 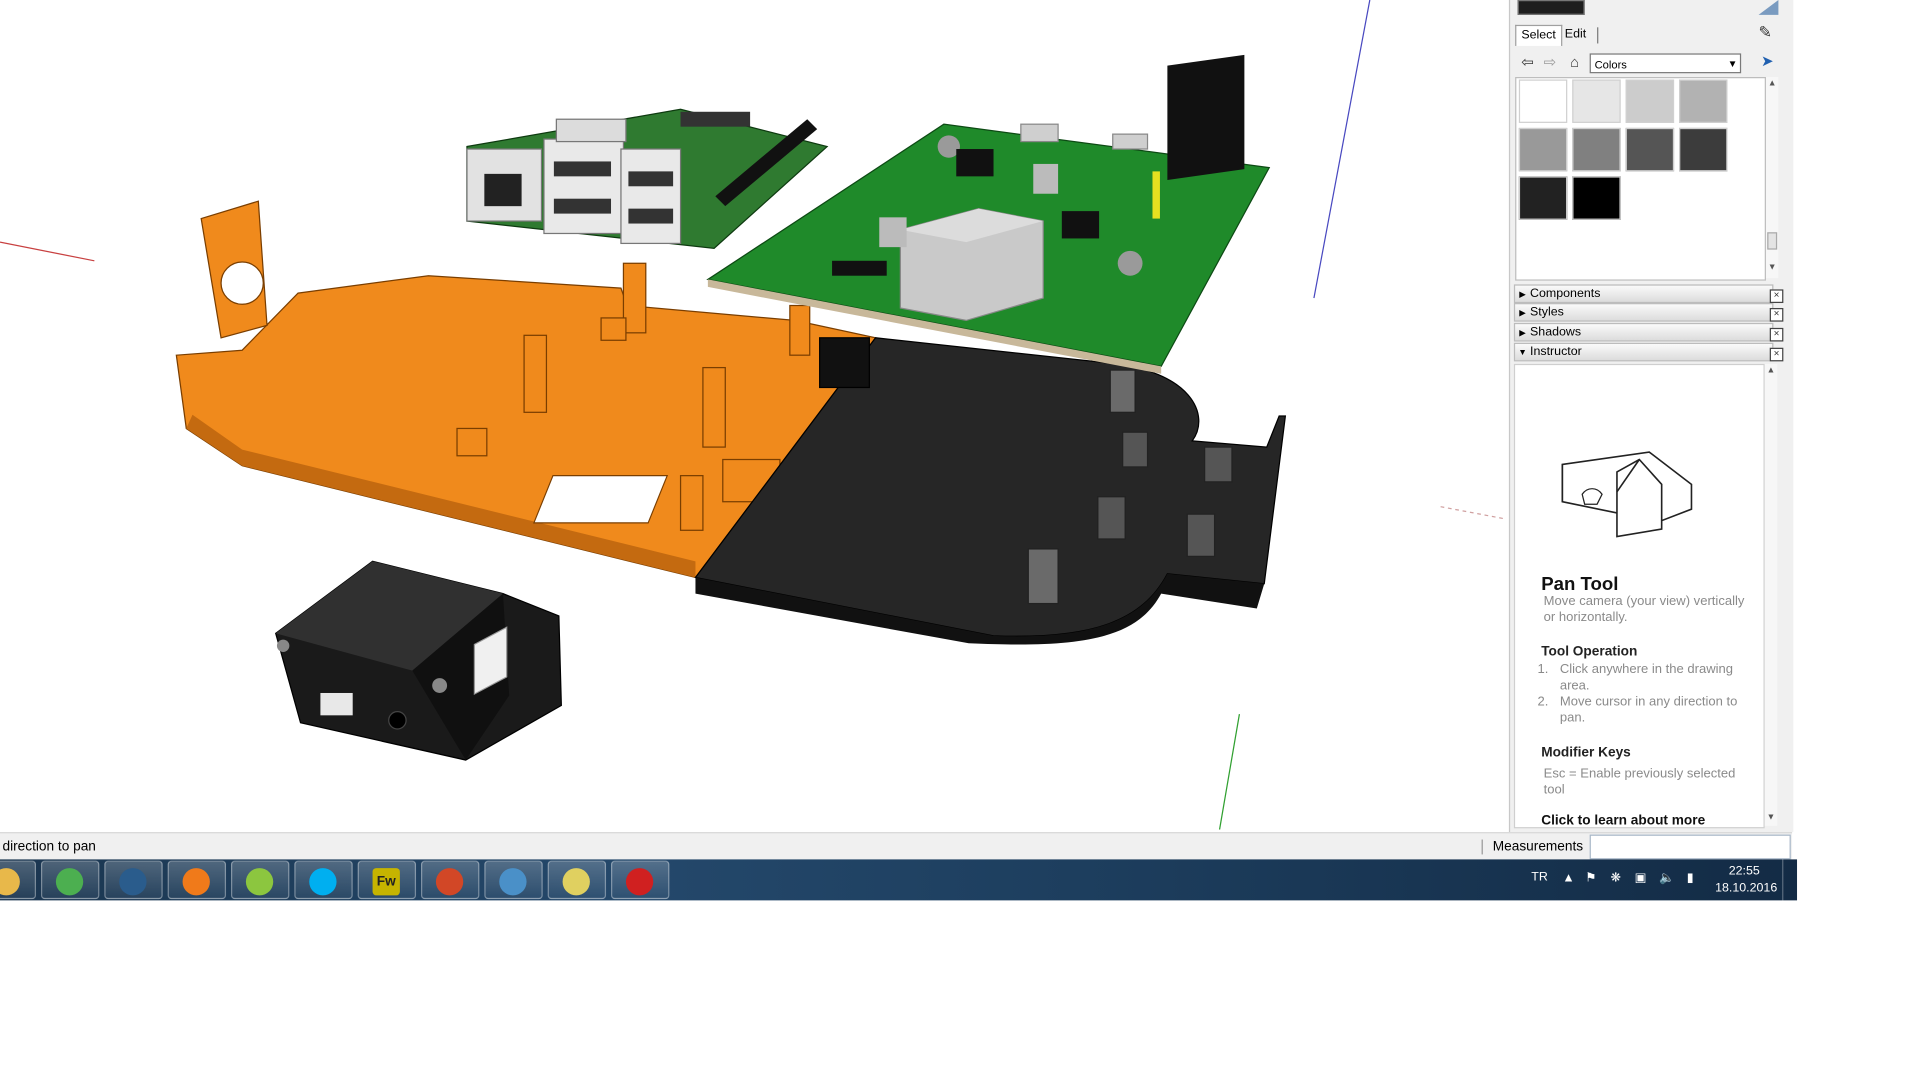 I want to click on material-library-select: Colors ▼, so click(x=1665, y=63).